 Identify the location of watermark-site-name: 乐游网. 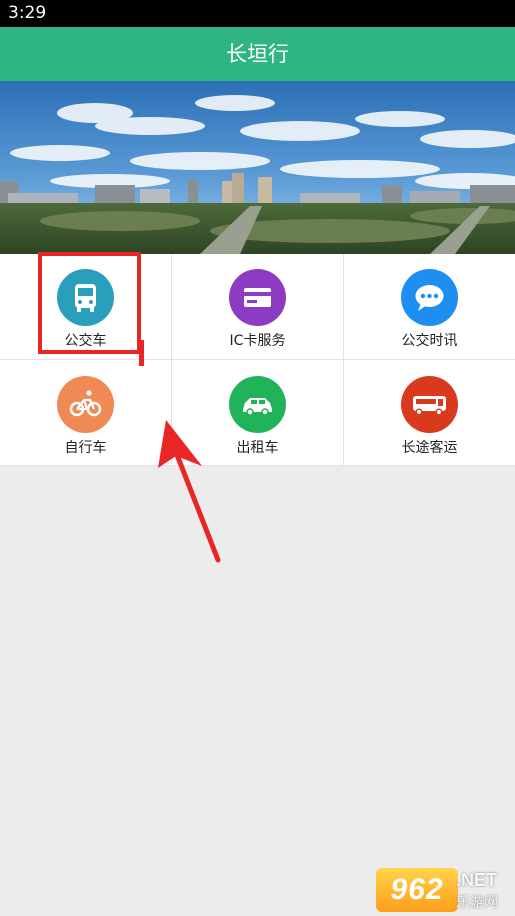
(477, 903).